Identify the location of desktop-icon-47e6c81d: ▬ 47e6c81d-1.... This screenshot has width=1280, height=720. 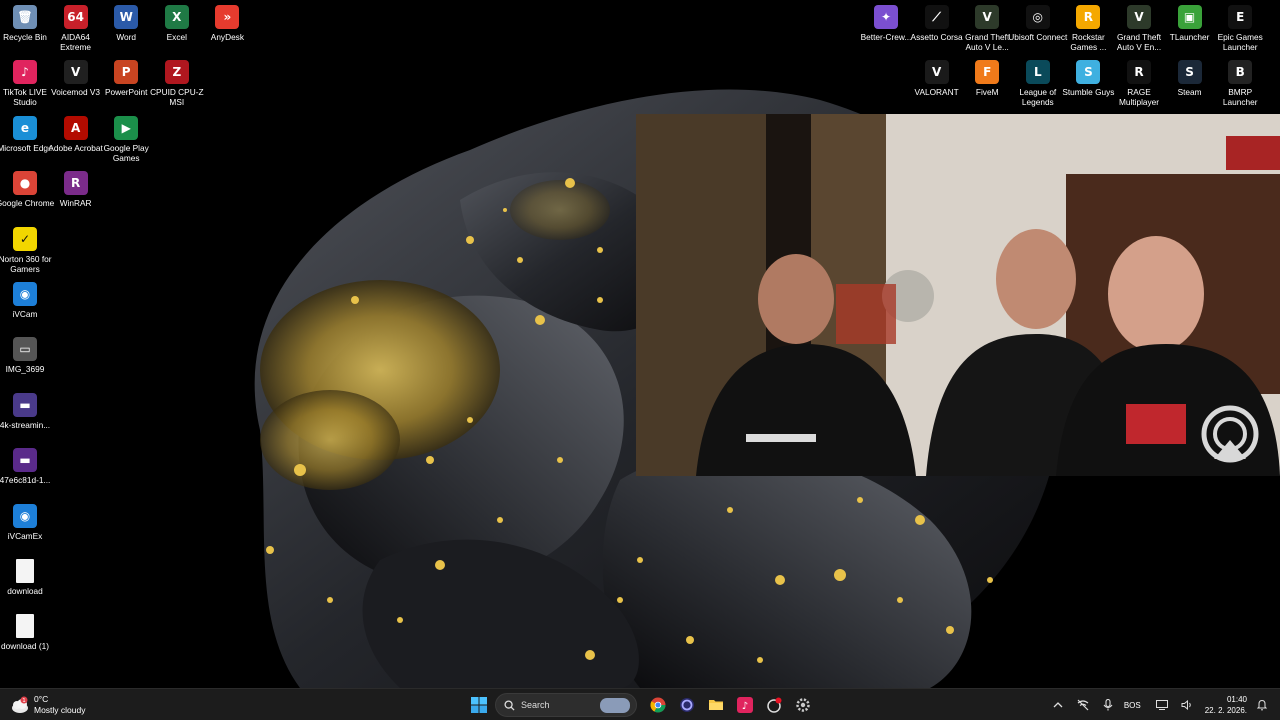
(25, 474).